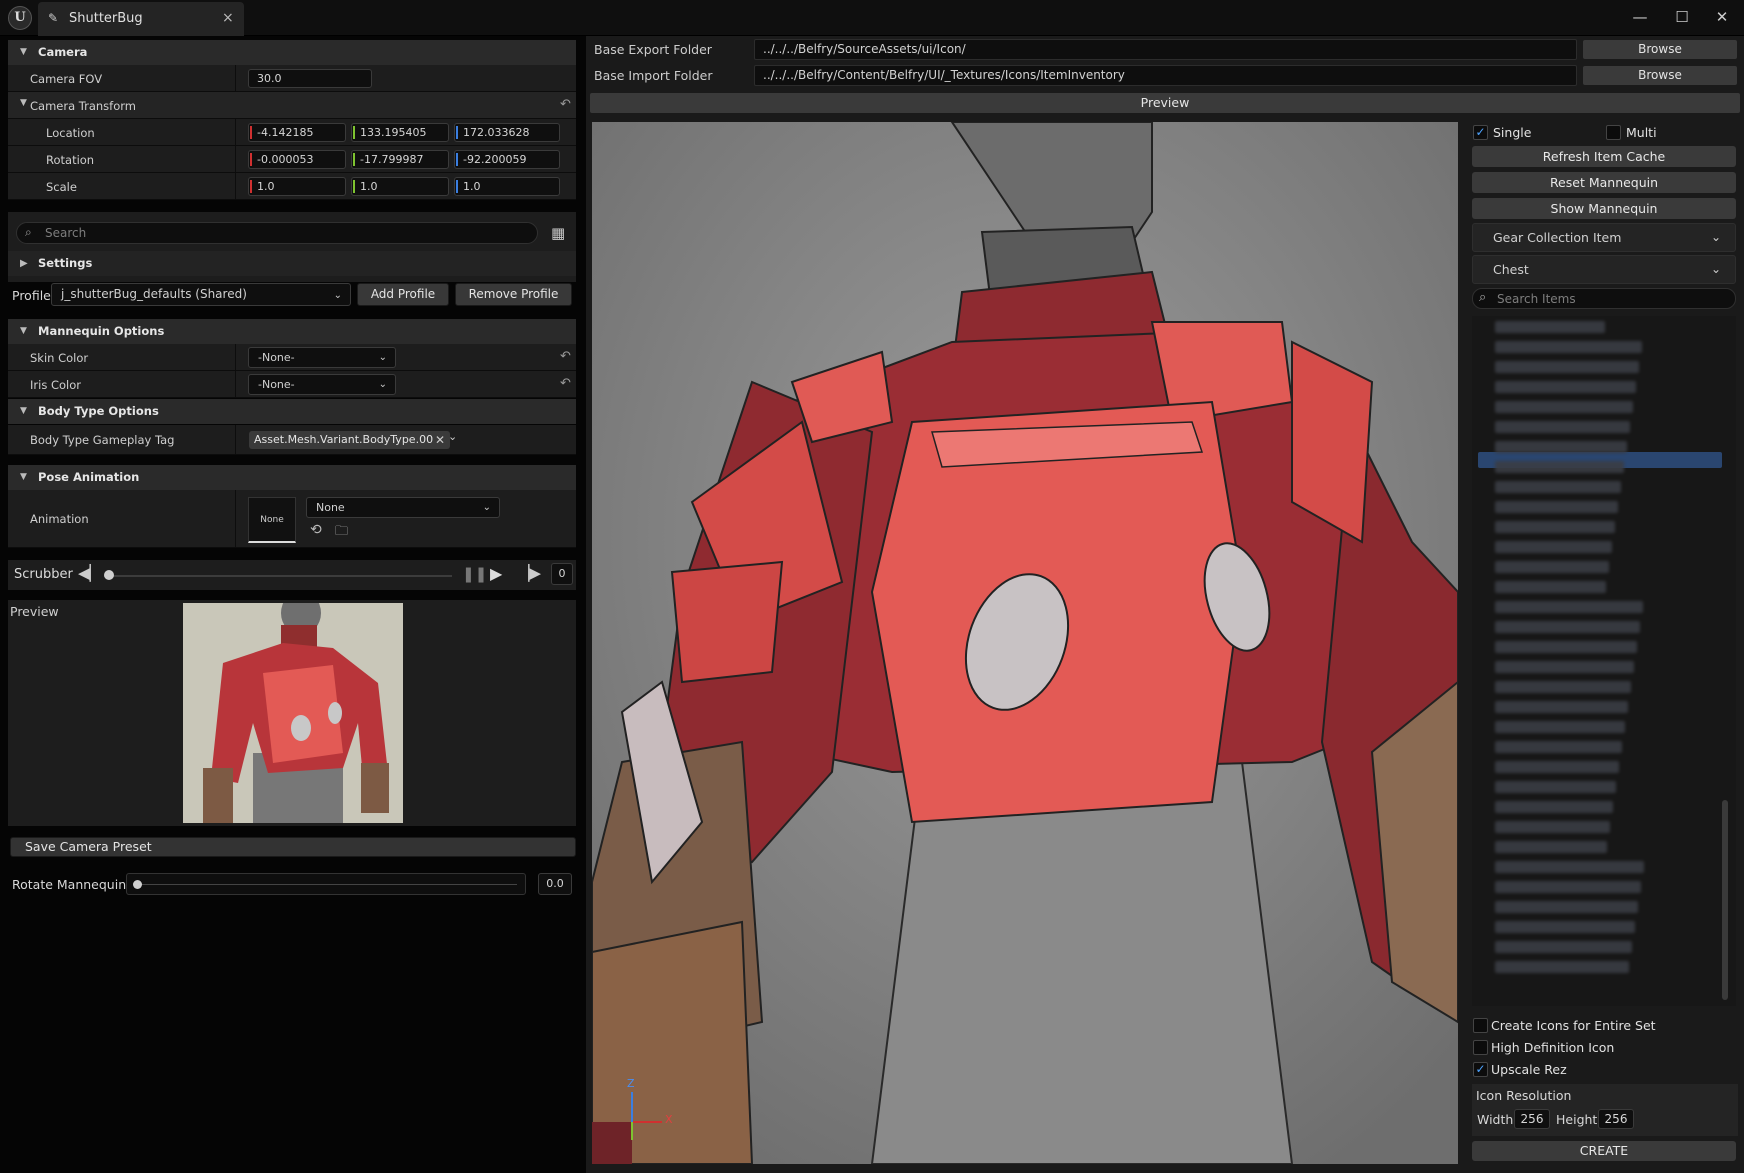  I want to click on export-folder-input: ../../../Belfry/SourceAssets/ui/Icon/, so click(1165, 49).